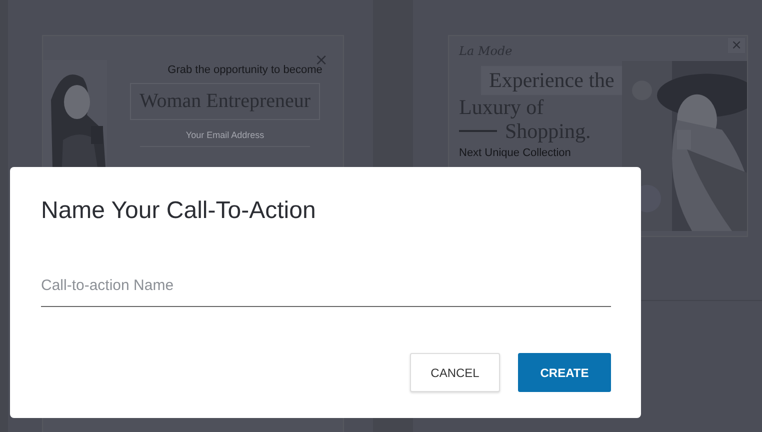 Image resolution: width=762 pixels, height=432 pixels. What do you see at coordinates (515, 153) in the screenshot?
I see `subtext: Next Unique Collection` at bounding box center [515, 153].